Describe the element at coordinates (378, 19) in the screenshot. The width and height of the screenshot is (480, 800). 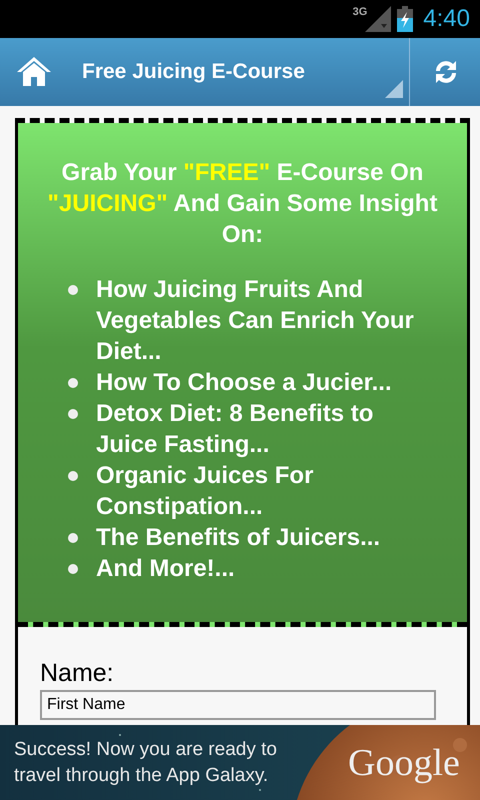
I see `signal-icon` at that location.